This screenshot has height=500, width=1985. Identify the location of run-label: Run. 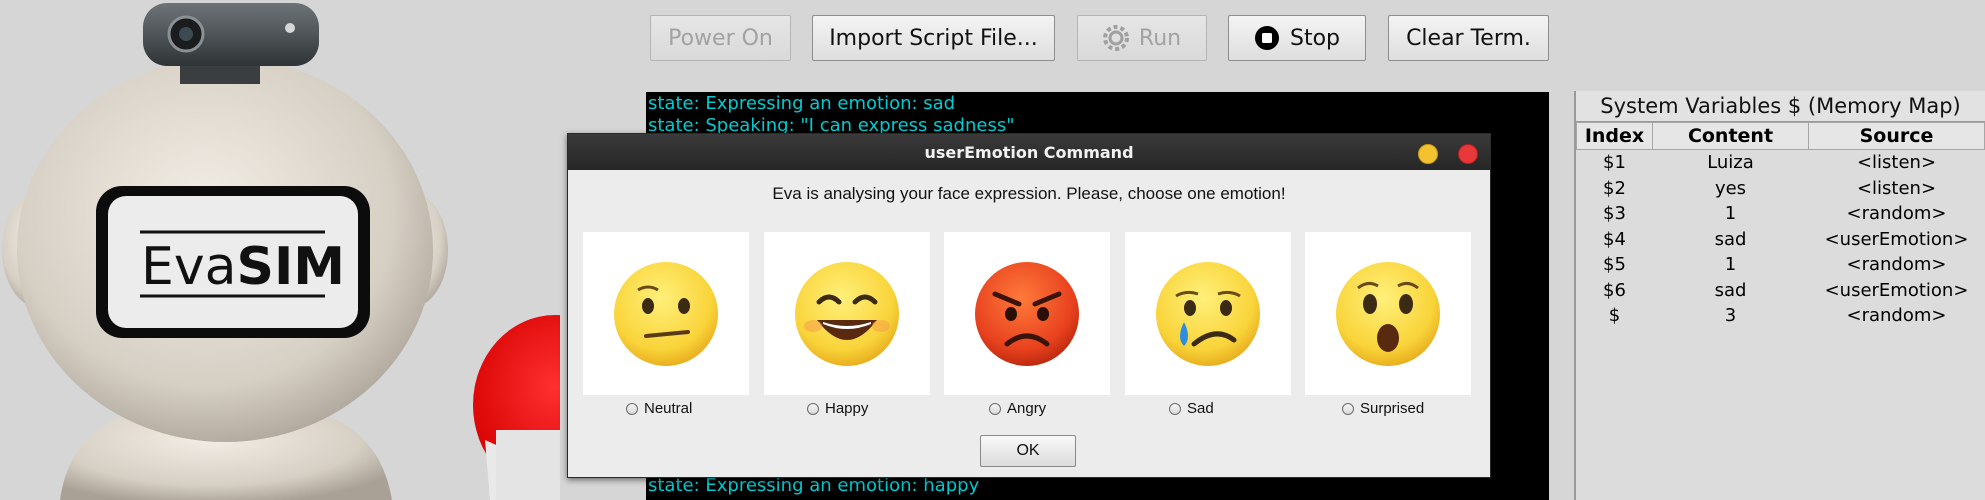
(1160, 38).